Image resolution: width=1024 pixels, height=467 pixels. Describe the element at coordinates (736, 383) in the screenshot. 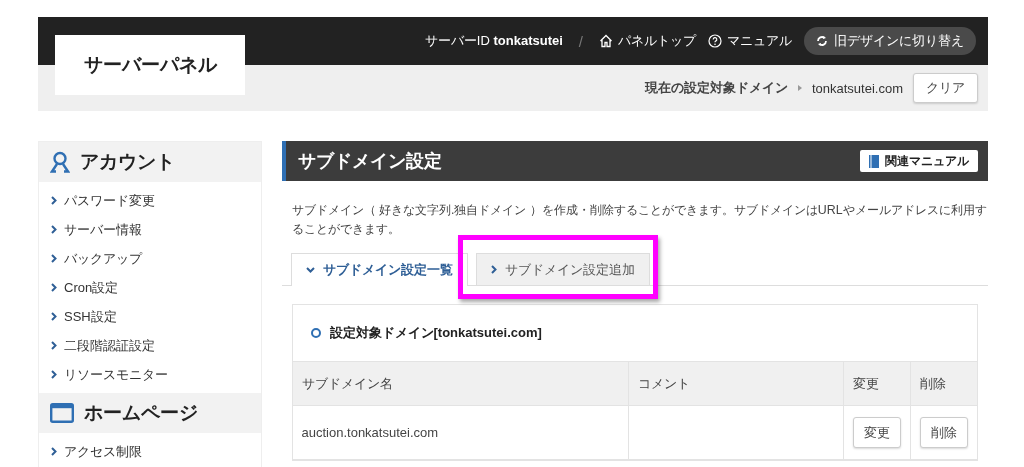

I see `column-header: コメント` at that location.